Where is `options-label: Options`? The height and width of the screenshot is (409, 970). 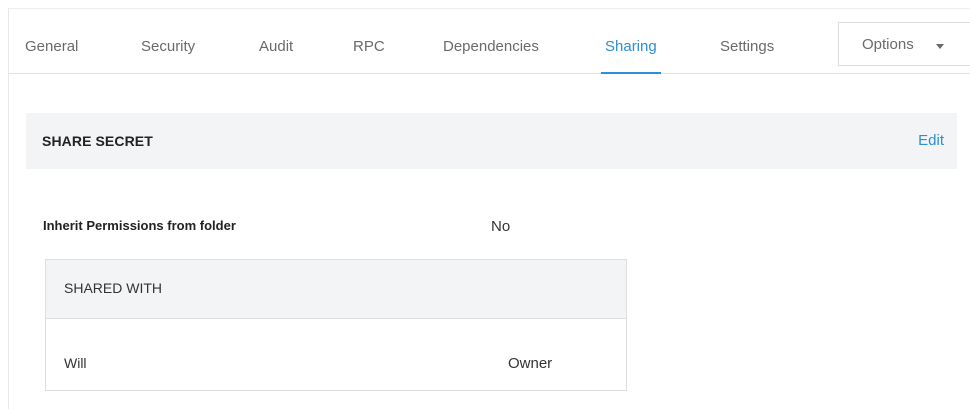
options-label: Options is located at coordinates (888, 44).